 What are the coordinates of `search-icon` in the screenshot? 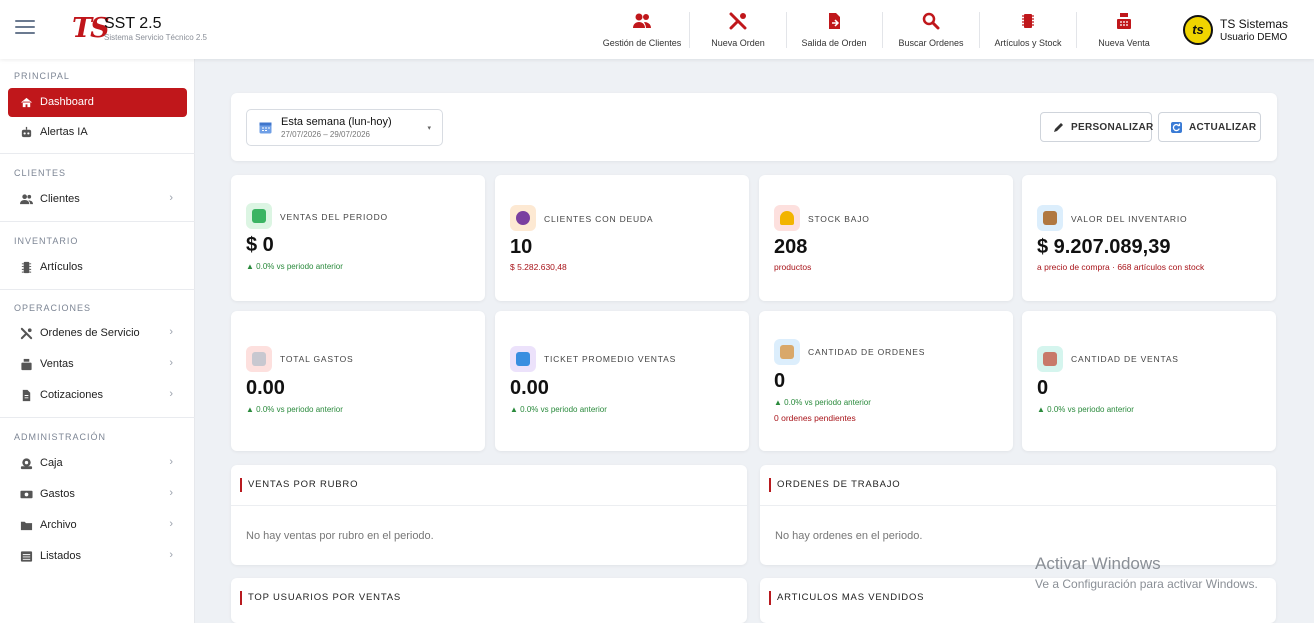 It's located at (931, 21).